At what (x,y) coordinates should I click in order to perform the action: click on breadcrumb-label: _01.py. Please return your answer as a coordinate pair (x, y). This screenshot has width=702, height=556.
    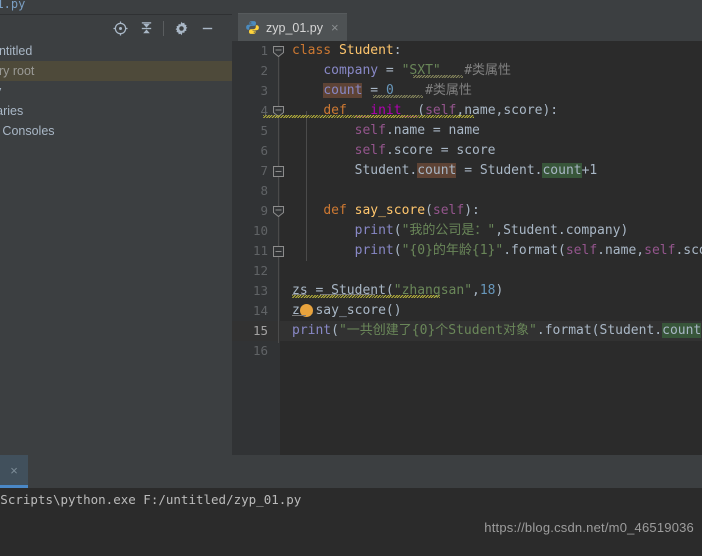
    Looking at the image, I should click on (13, 5).